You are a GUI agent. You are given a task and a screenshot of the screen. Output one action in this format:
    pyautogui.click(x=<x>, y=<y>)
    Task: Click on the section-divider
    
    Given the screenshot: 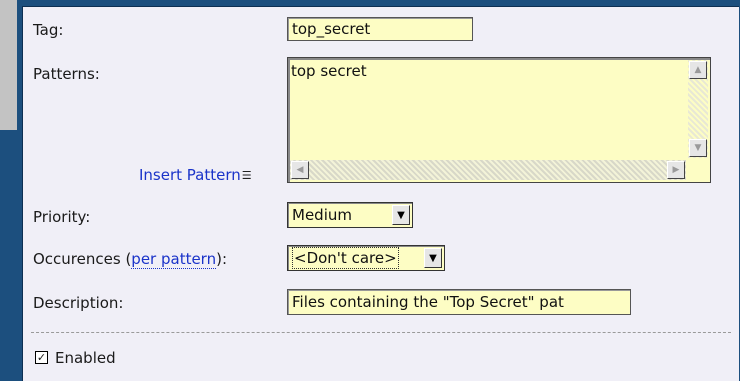 What is the action you would take?
    pyautogui.click(x=381, y=332)
    